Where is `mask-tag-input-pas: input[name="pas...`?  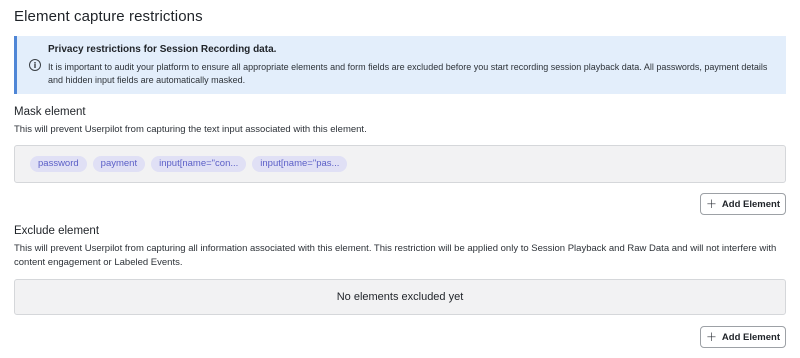
mask-tag-input-pas: input[name="pas... is located at coordinates (300, 164).